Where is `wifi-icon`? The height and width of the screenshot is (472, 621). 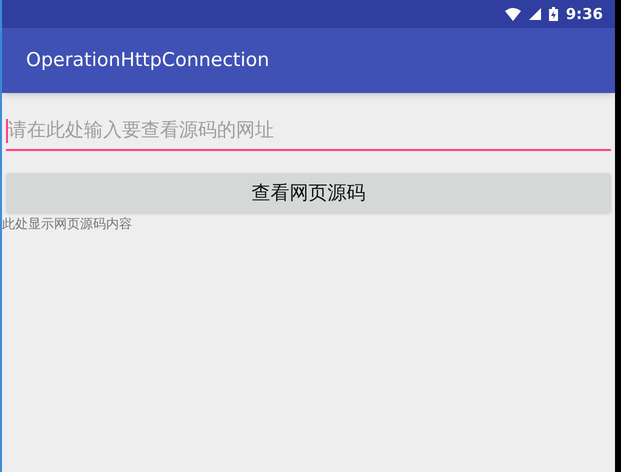
wifi-icon is located at coordinates (512, 14).